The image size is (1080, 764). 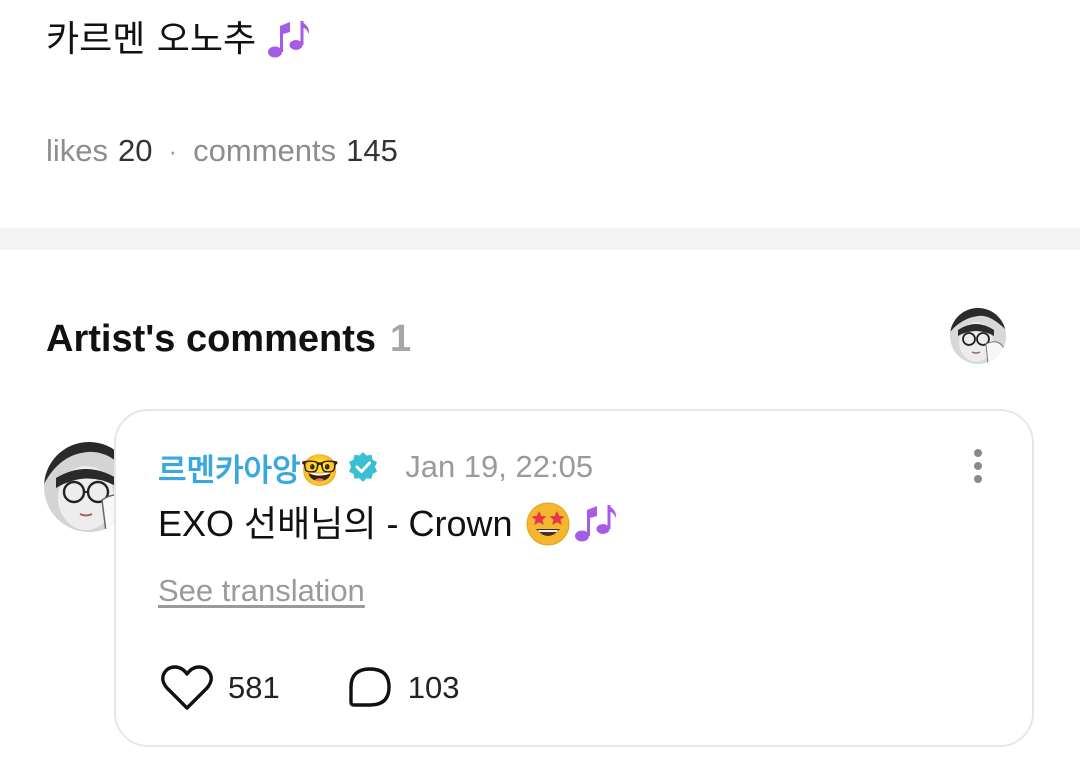 I want to click on like-button: 581, so click(x=220, y=688).